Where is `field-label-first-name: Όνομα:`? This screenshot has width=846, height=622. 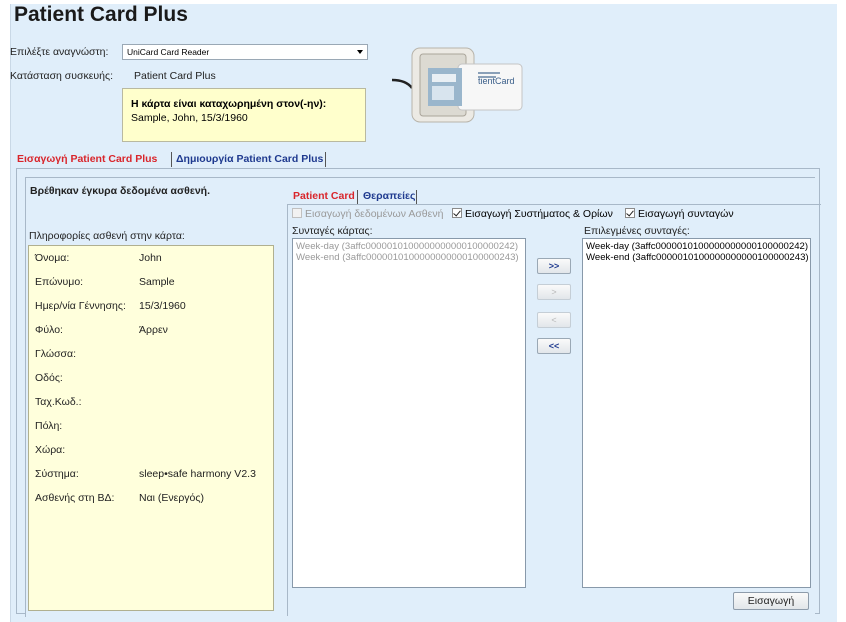
field-label-first-name: Όνομα: is located at coordinates (52, 258).